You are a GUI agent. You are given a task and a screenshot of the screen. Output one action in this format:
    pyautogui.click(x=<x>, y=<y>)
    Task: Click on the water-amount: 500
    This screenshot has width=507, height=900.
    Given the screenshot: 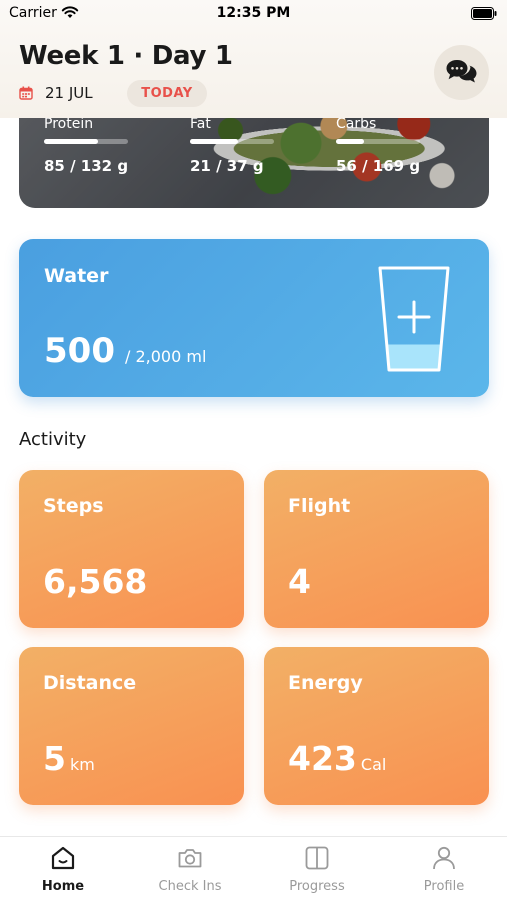 What is the action you would take?
    pyautogui.click(x=79, y=351)
    